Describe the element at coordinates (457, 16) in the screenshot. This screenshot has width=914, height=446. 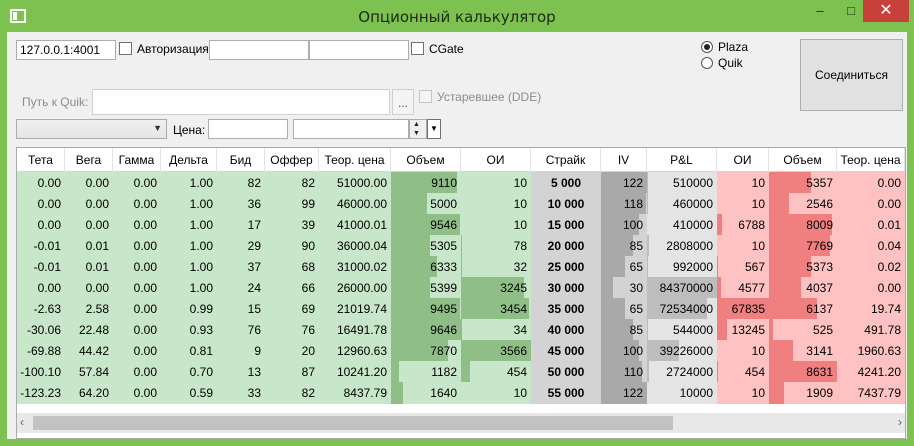
I see `title-bar: Опционный калькулятор – □ ✕` at that location.